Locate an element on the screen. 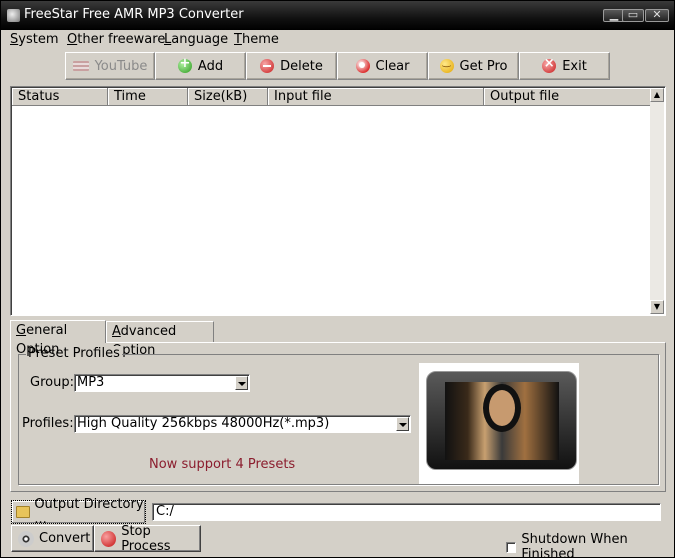 The width and height of the screenshot is (675, 558). clear-button: Clear is located at coordinates (382, 66).